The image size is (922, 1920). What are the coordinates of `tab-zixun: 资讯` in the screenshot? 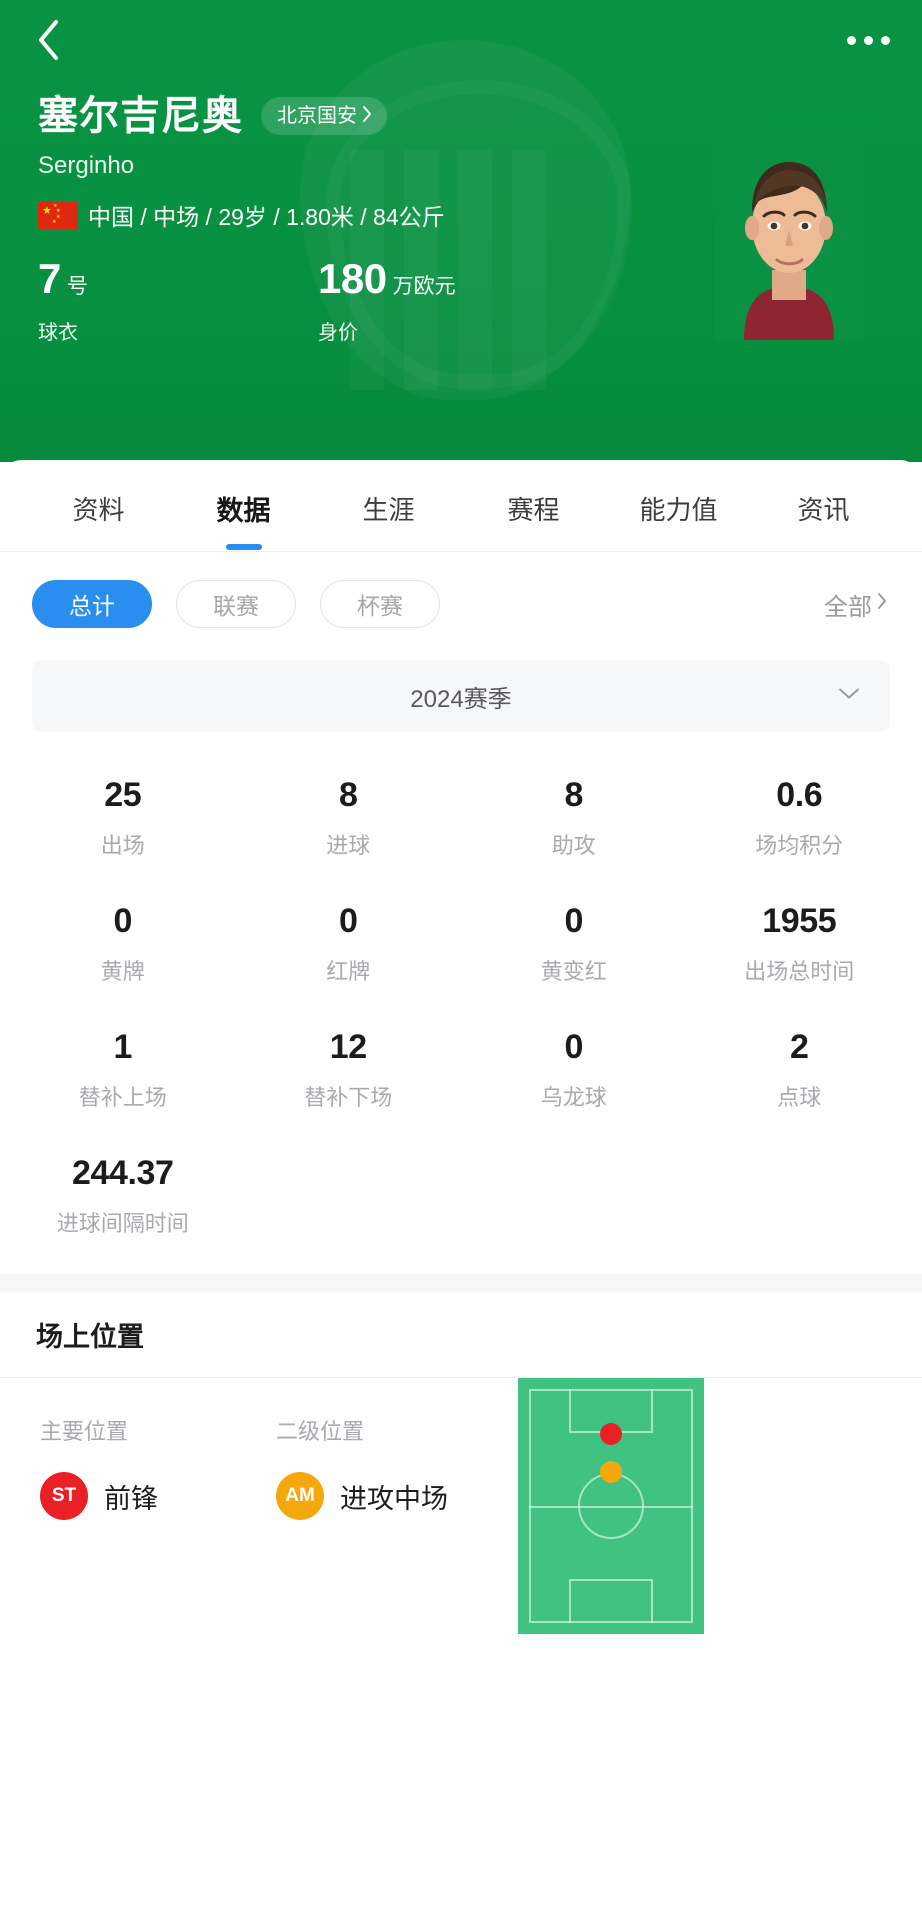 It's located at (823, 505).